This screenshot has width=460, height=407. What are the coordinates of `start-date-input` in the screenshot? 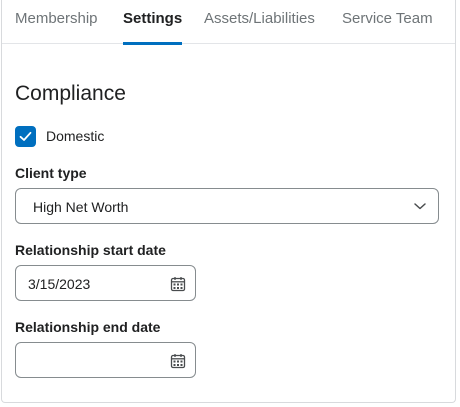 It's located at (98, 284).